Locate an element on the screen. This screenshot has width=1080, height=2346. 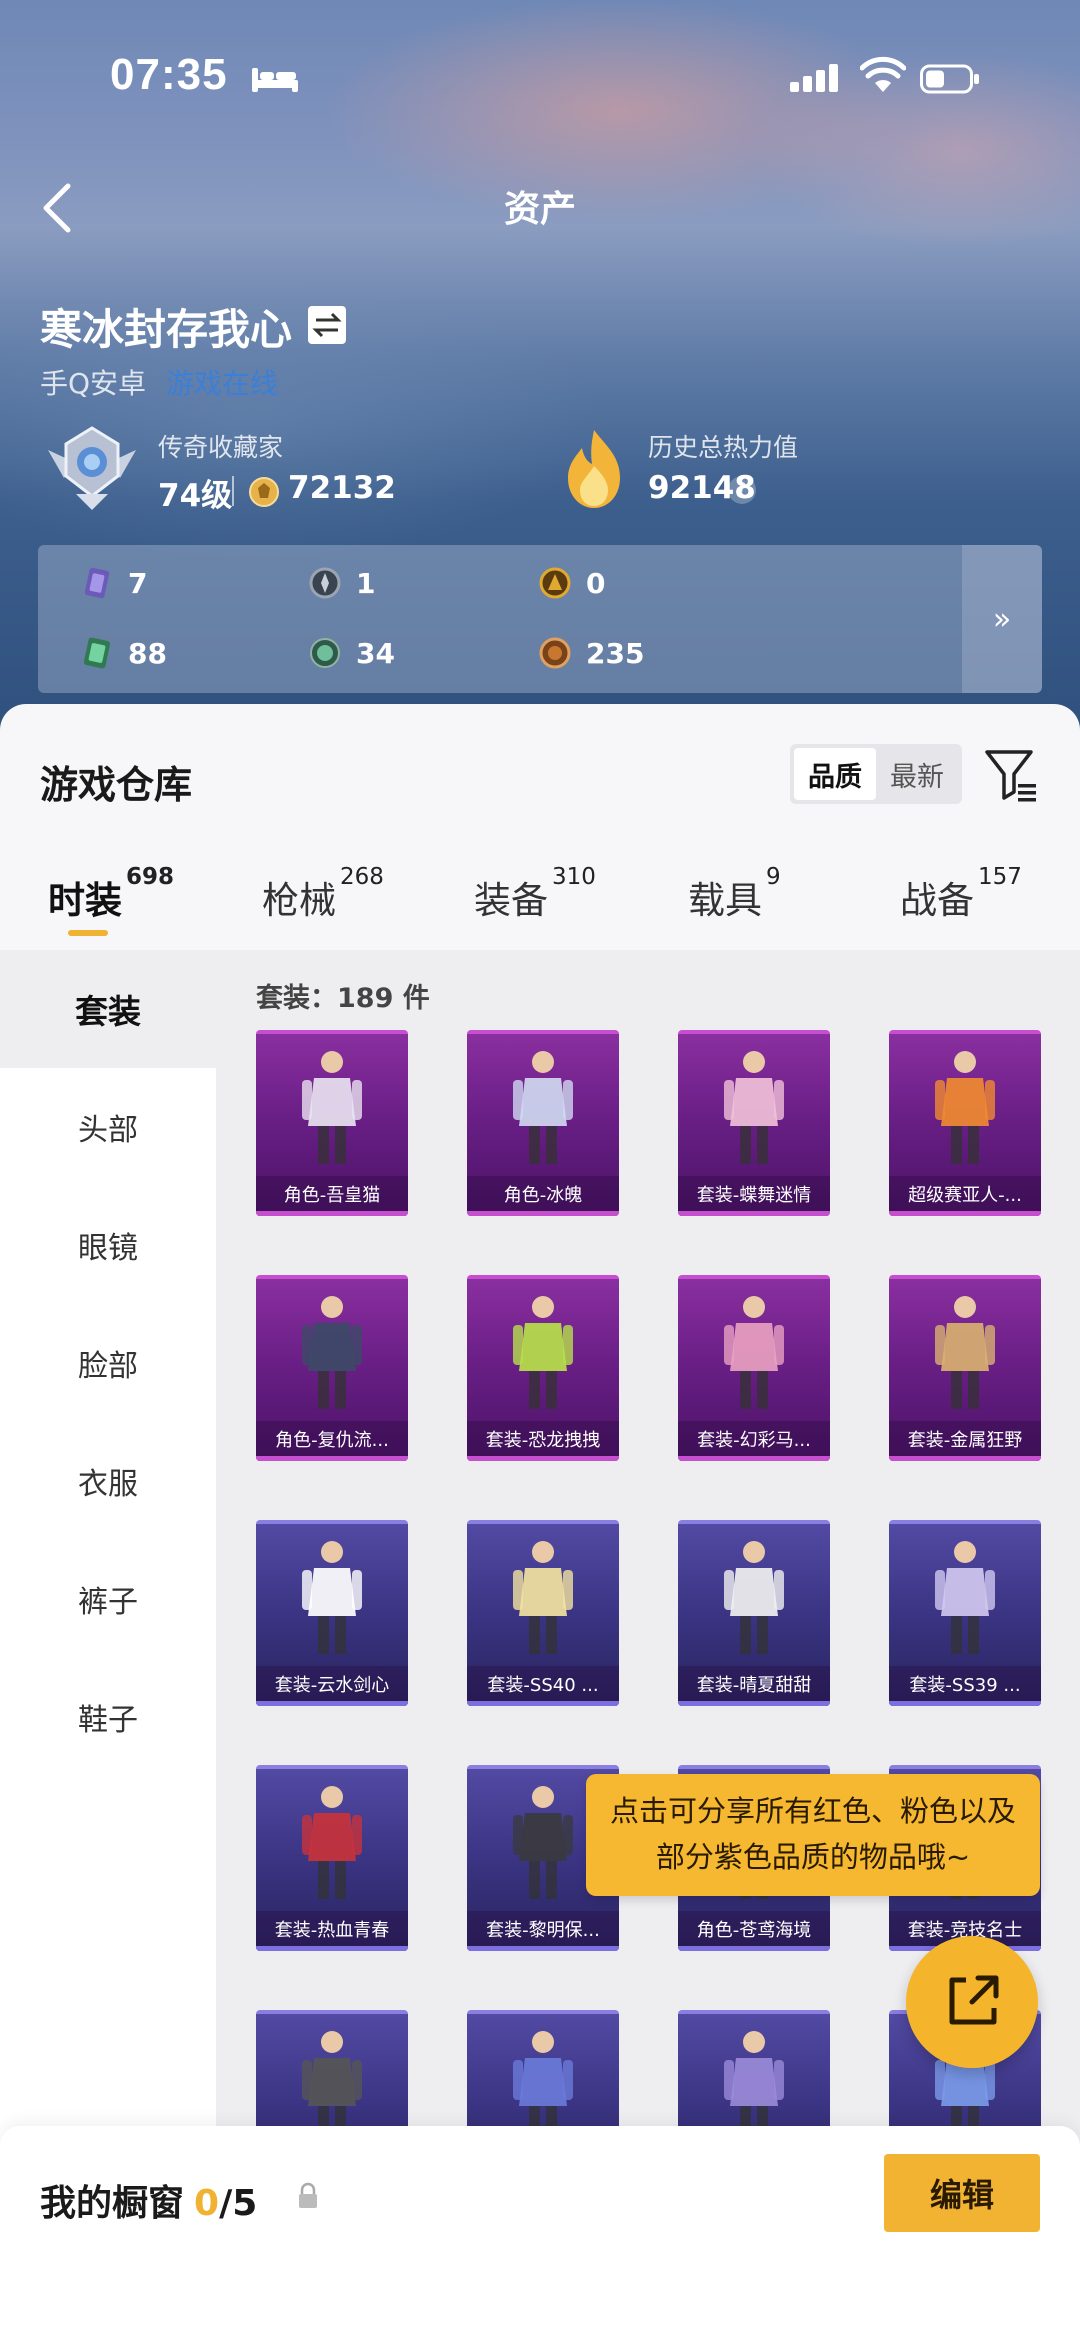
tab-equipment: 装备310 is located at coordinates (535, 894).